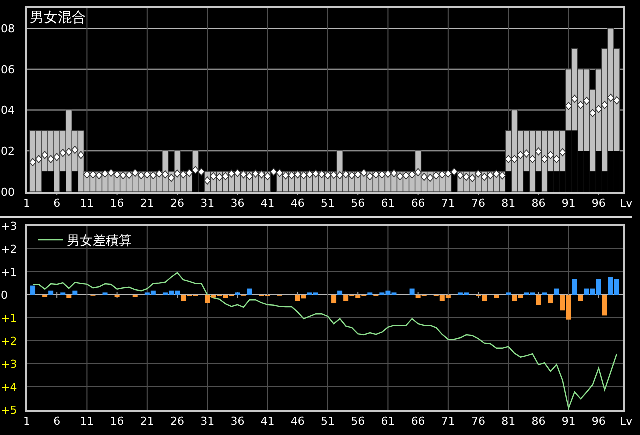  Describe the element at coordinates (8, 69) in the screenshot. I see `axis-label: 06` at that location.